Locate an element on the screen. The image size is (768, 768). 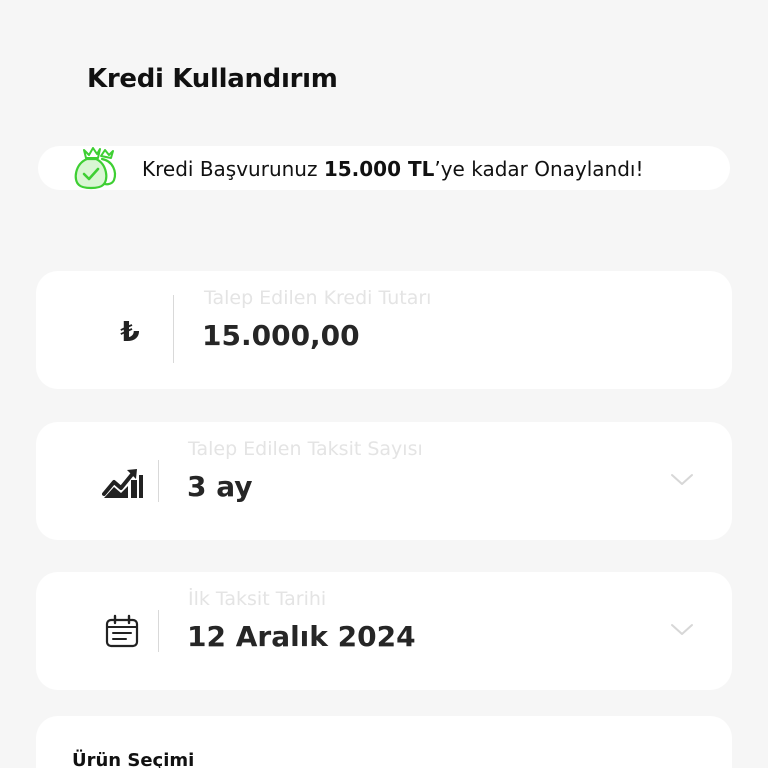
approved-amount: 15.000 TL is located at coordinates (379, 169).